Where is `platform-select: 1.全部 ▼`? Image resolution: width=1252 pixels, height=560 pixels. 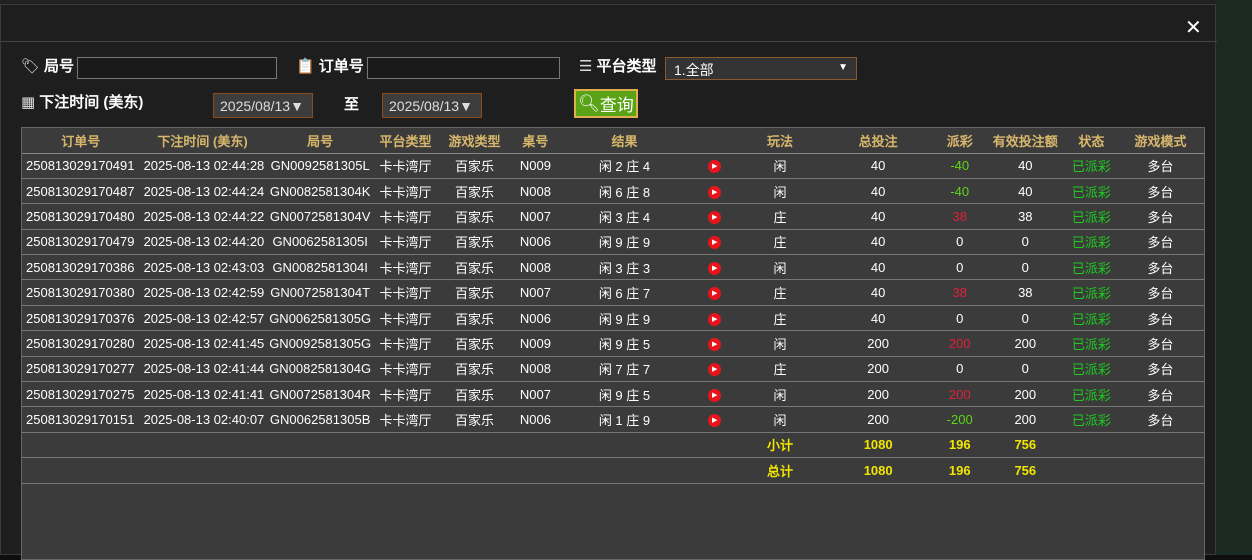 platform-select: 1.全部 ▼ is located at coordinates (761, 68).